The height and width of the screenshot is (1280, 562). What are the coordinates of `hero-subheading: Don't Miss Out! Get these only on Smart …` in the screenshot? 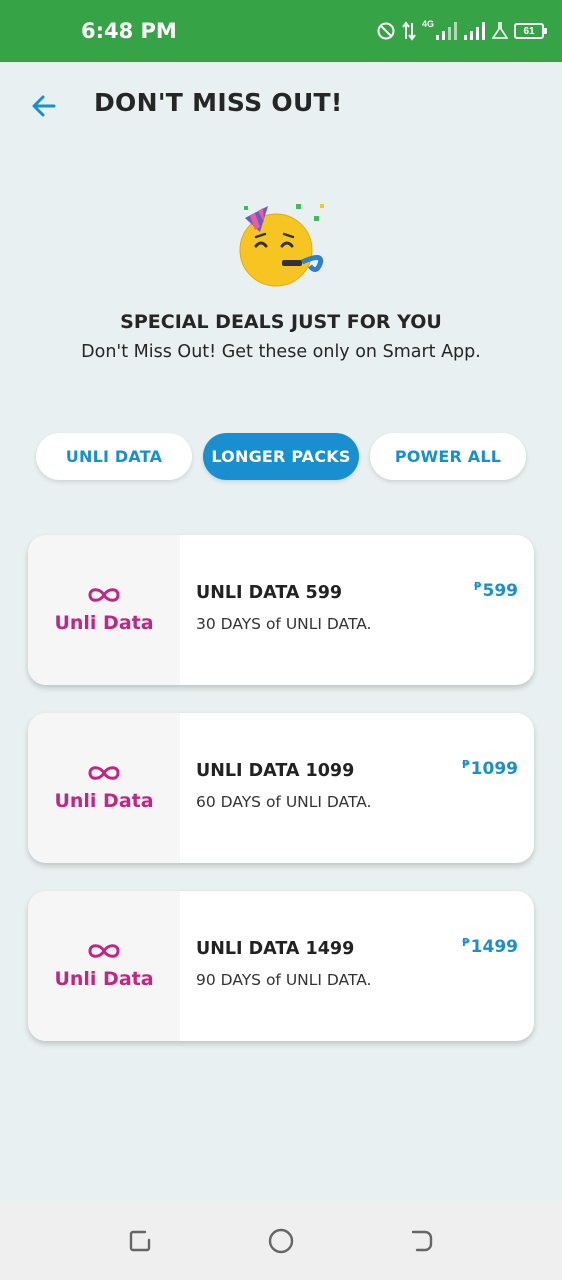 It's located at (281, 352).